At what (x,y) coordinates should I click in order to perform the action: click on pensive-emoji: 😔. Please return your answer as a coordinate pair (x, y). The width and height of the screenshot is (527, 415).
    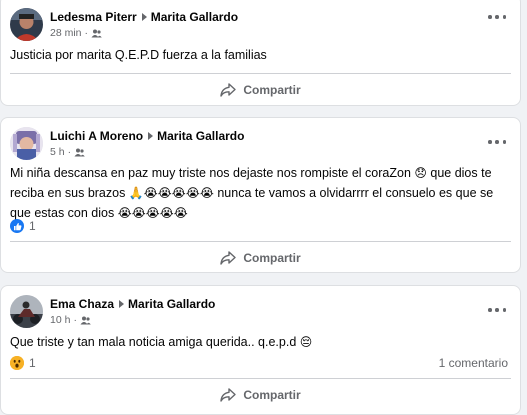
    Looking at the image, I should click on (306, 342).